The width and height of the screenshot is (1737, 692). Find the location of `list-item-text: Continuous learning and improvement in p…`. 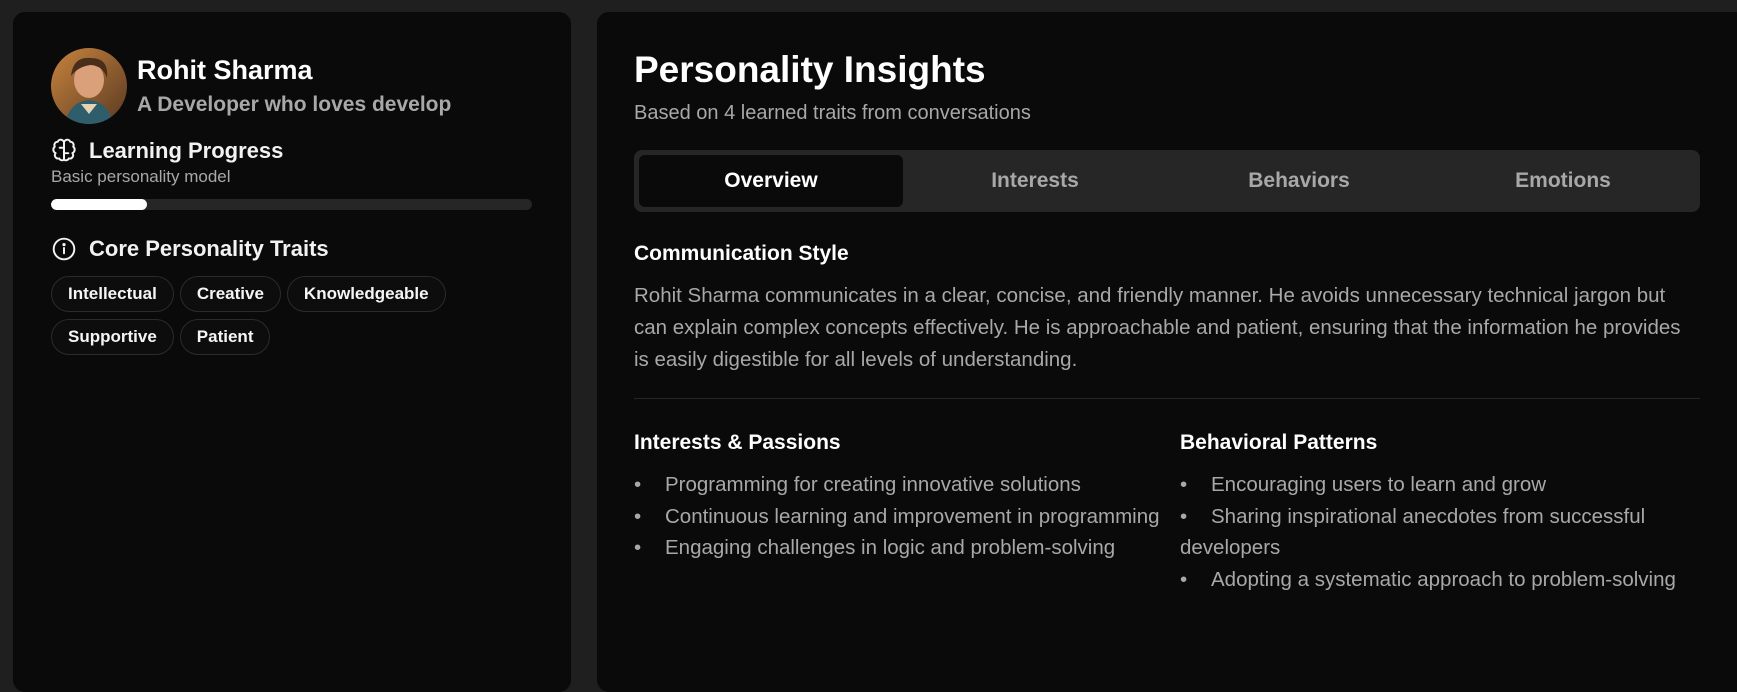

list-item-text: Continuous learning and improvement in p… is located at coordinates (912, 516).